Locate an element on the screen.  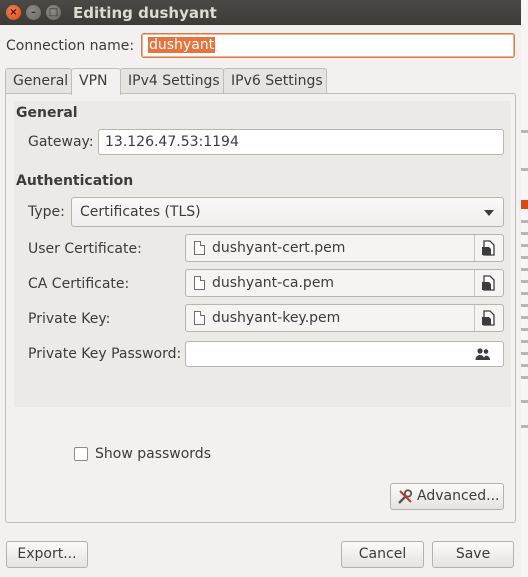
ca-certificate-chooser: dushyant-ca.pem is located at coordinates (344, 283).